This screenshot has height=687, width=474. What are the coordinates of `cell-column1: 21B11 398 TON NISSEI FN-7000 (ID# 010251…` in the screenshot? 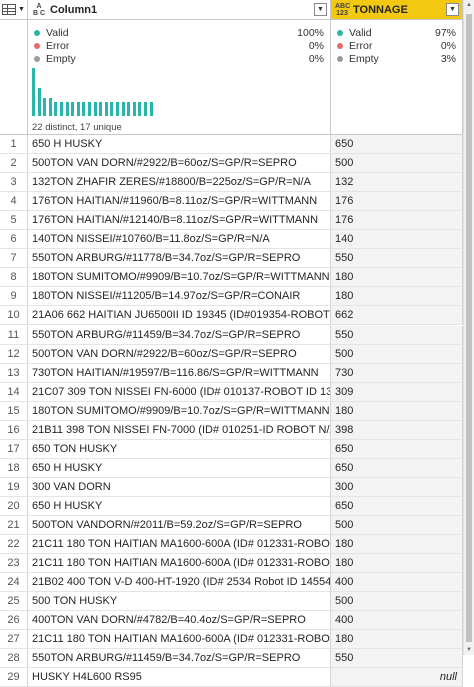 It's located at (179, 430).